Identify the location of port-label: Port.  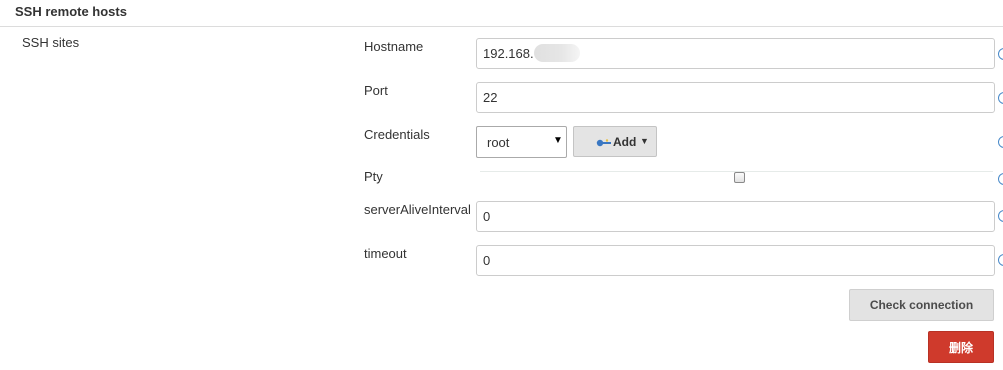
(376, 90).